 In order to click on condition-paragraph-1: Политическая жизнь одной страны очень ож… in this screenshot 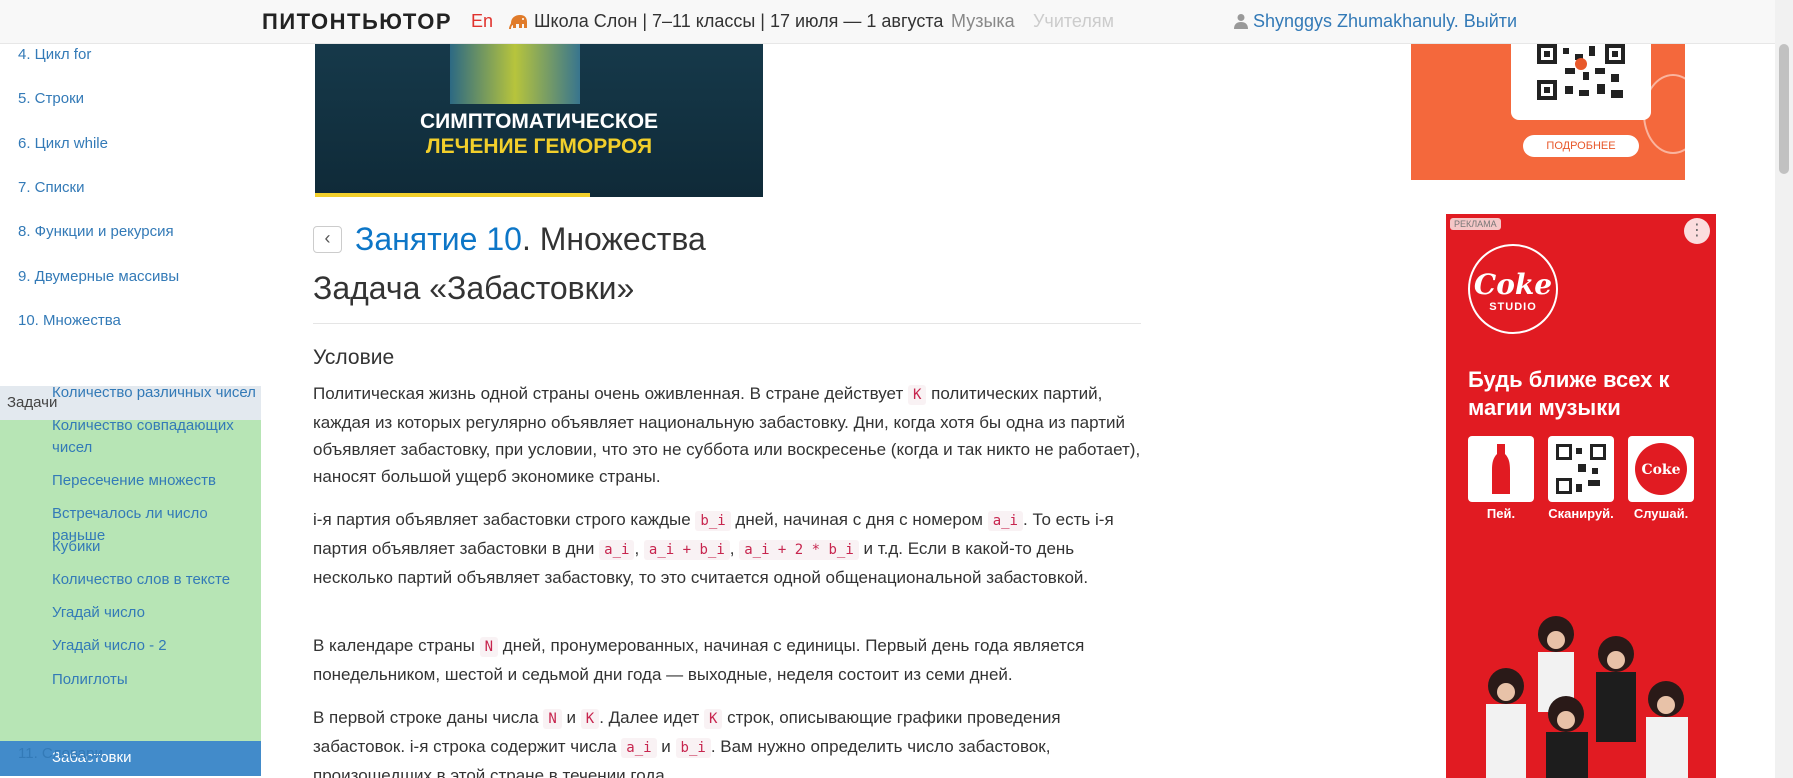, I will do `click(727, 435)`.